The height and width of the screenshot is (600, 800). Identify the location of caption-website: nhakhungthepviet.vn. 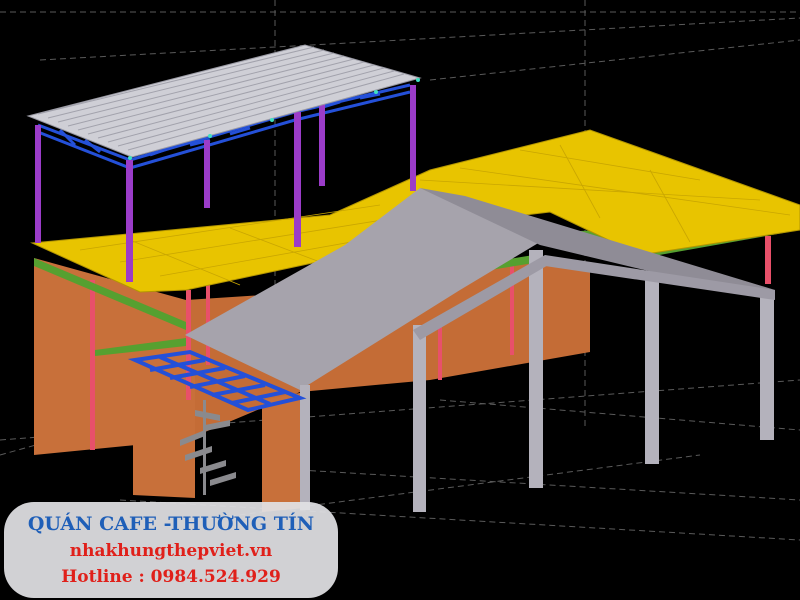
(171, 551).